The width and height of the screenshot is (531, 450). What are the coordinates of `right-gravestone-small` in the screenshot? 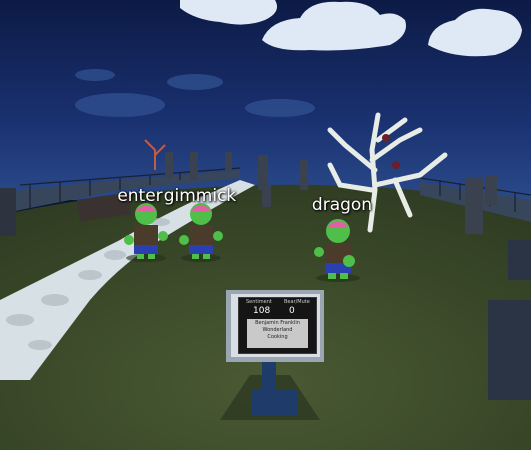 It's located at (519, 260).